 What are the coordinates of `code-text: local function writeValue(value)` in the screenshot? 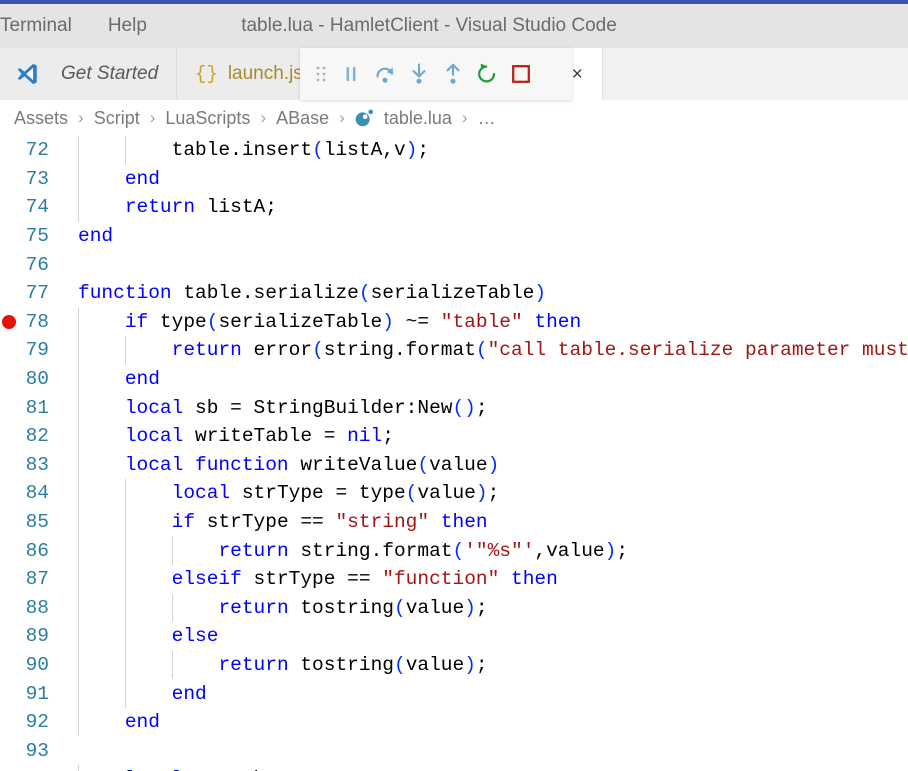 It's located at (312, 464).